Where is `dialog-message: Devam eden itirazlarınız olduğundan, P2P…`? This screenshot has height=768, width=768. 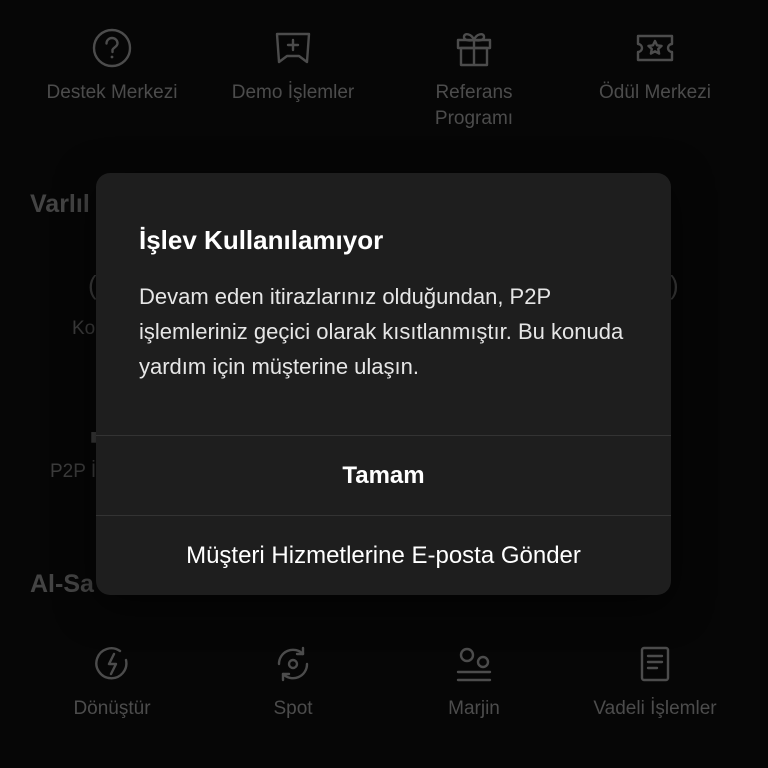
dialog-message: Devam eden itirazlarınız olduğundan, P2P… is located at coordinates (381, 331).